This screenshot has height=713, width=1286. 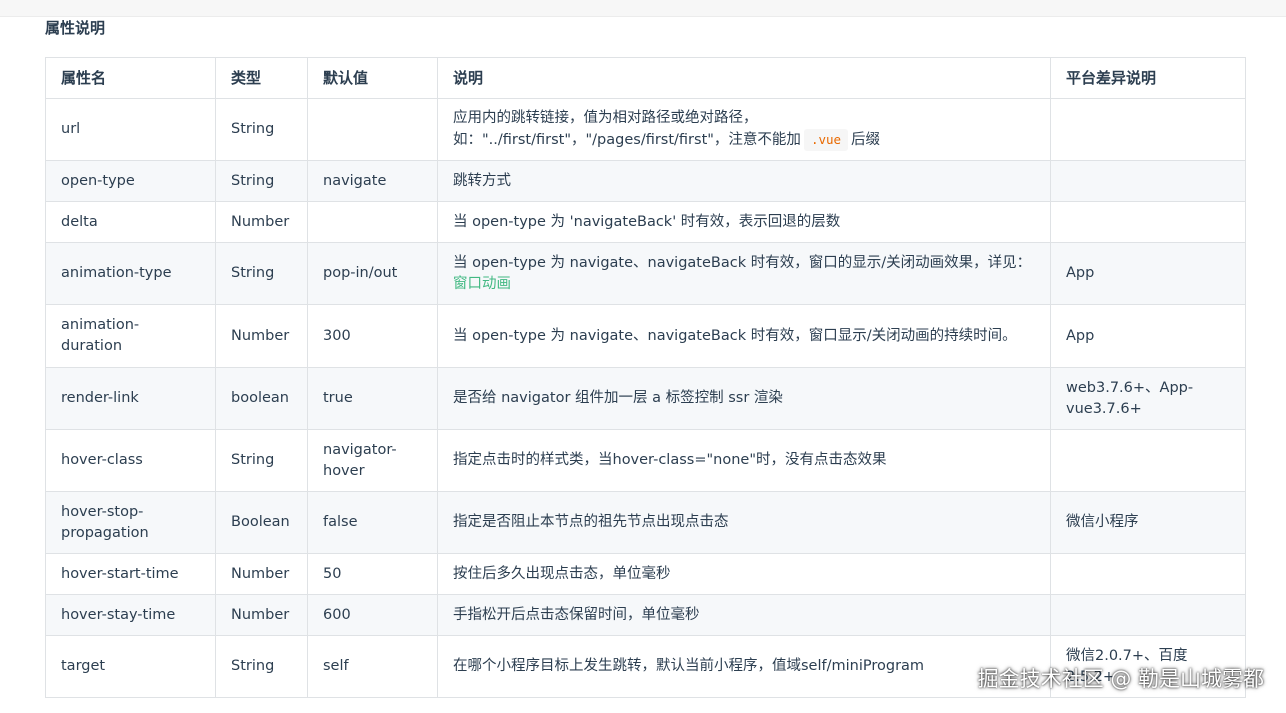 What do you see at coordinates (261, 522) in the screenshot?
I see `cell-type: Boolean` at bounding box center [261, 522].